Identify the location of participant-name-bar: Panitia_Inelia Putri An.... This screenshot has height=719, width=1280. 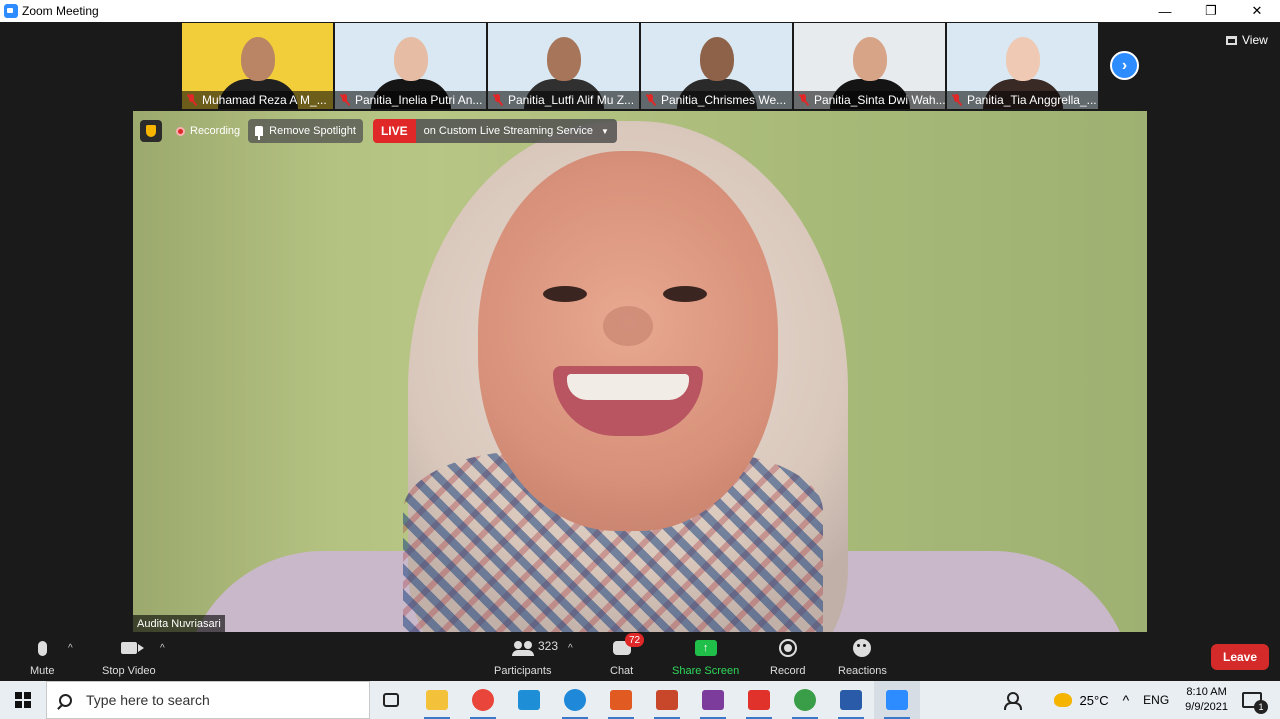
(410, 100).